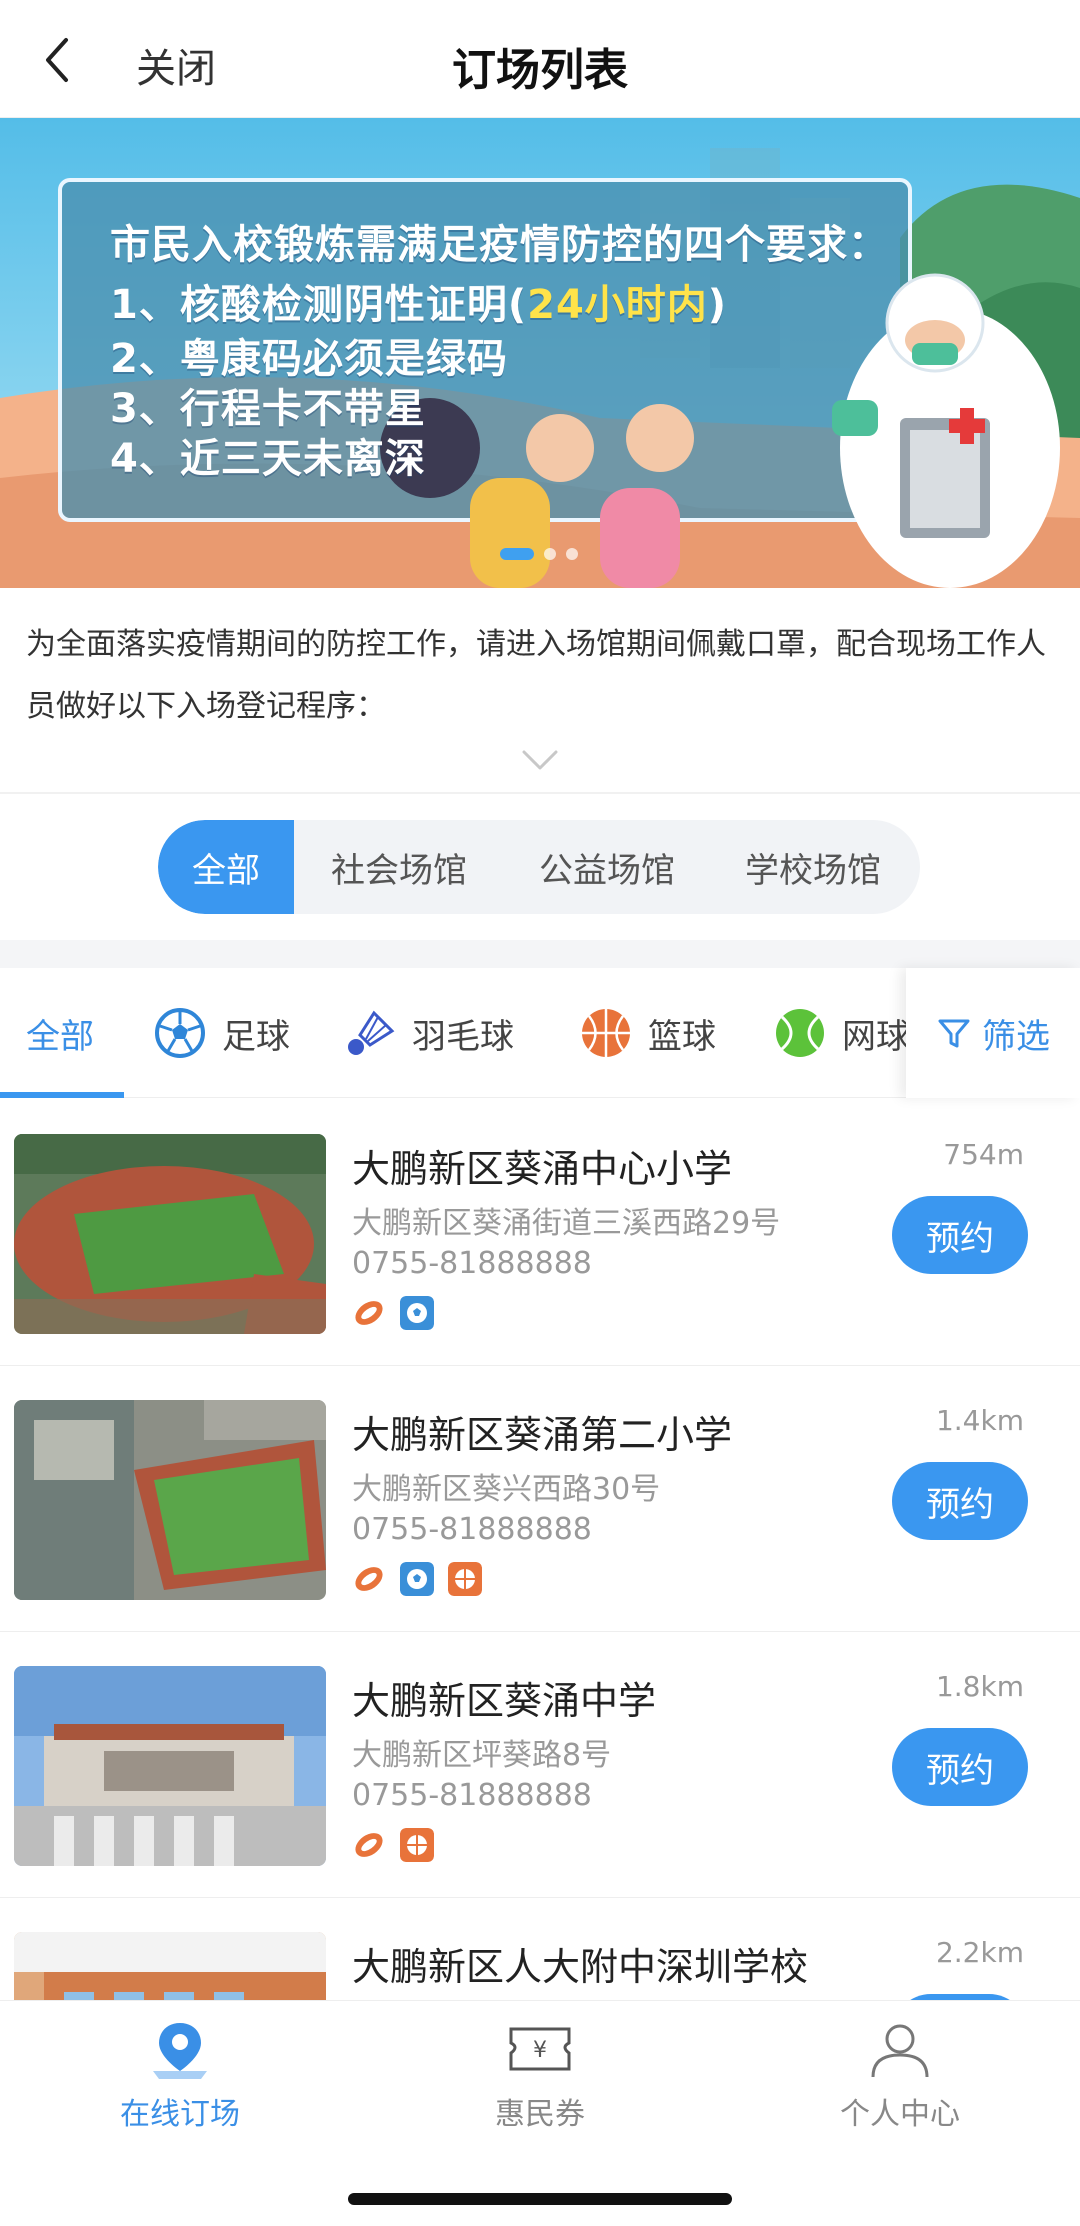  I want to click on sport-tabs: 全部 足球 羽毛球 篮球 网球 筛选, so click(540, 1033).